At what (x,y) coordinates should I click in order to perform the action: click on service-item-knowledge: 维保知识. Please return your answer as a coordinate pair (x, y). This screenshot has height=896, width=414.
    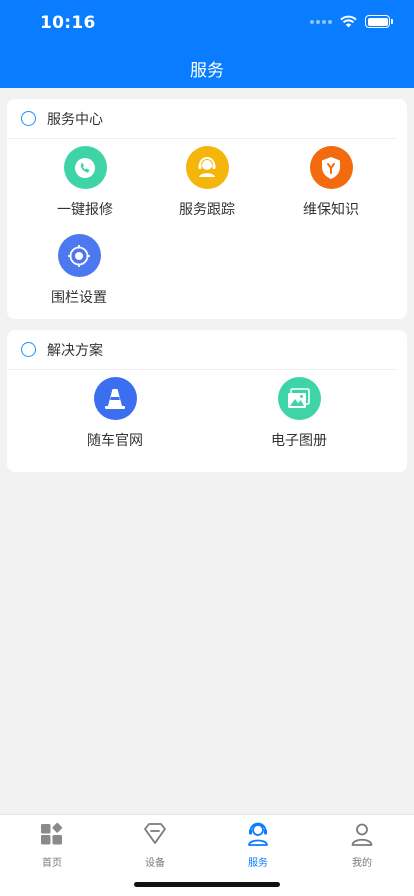
    Looking at the image, I should click on (331, 182).